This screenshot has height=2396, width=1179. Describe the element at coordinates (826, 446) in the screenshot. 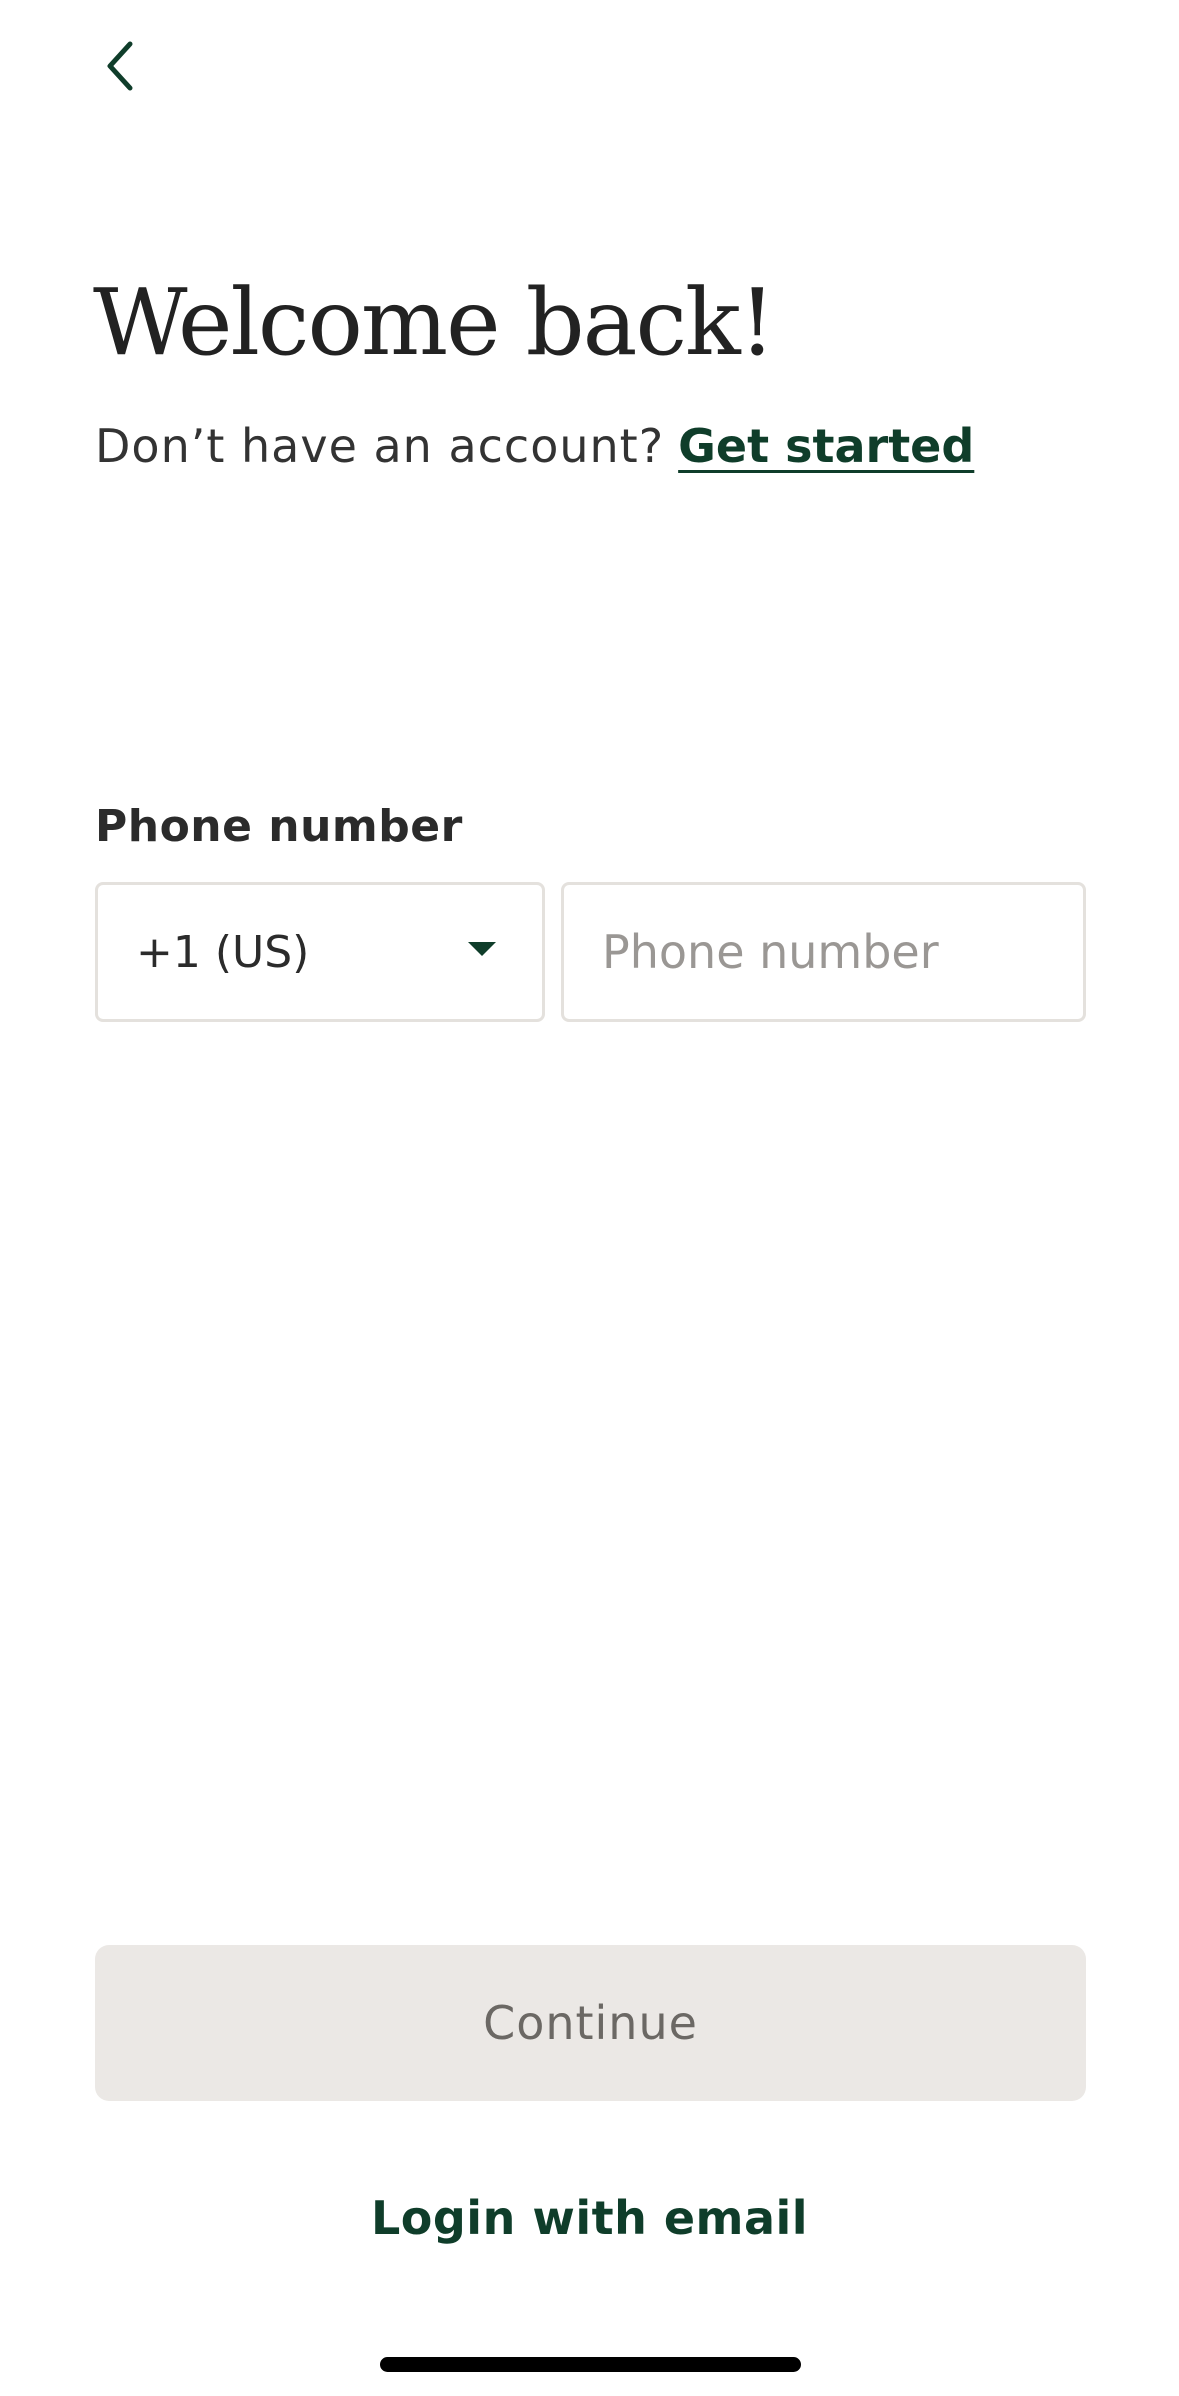

I see `get-started-link: Get started` at that location.